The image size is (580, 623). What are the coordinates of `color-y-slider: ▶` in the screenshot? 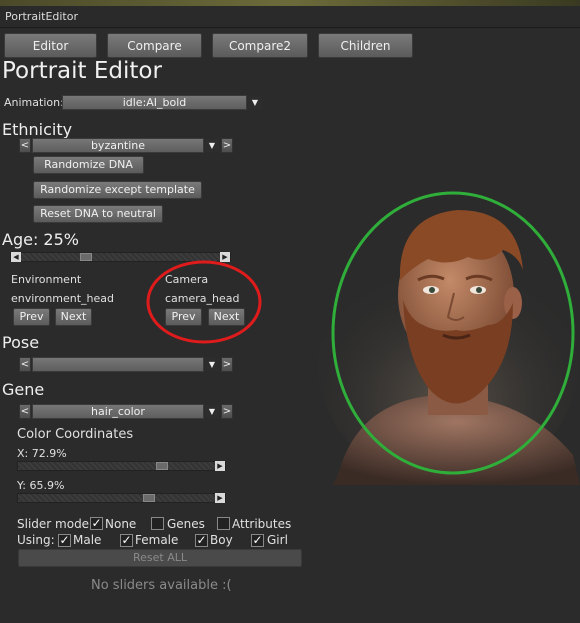 It's located at (121, 498).